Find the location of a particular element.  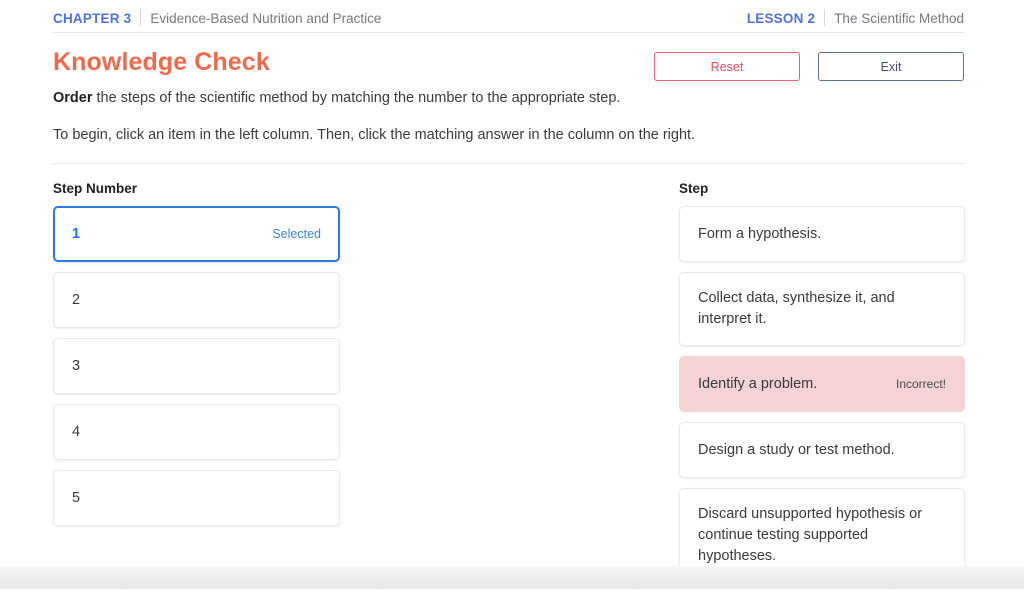

section-divider is located at coordinates (508, 163).